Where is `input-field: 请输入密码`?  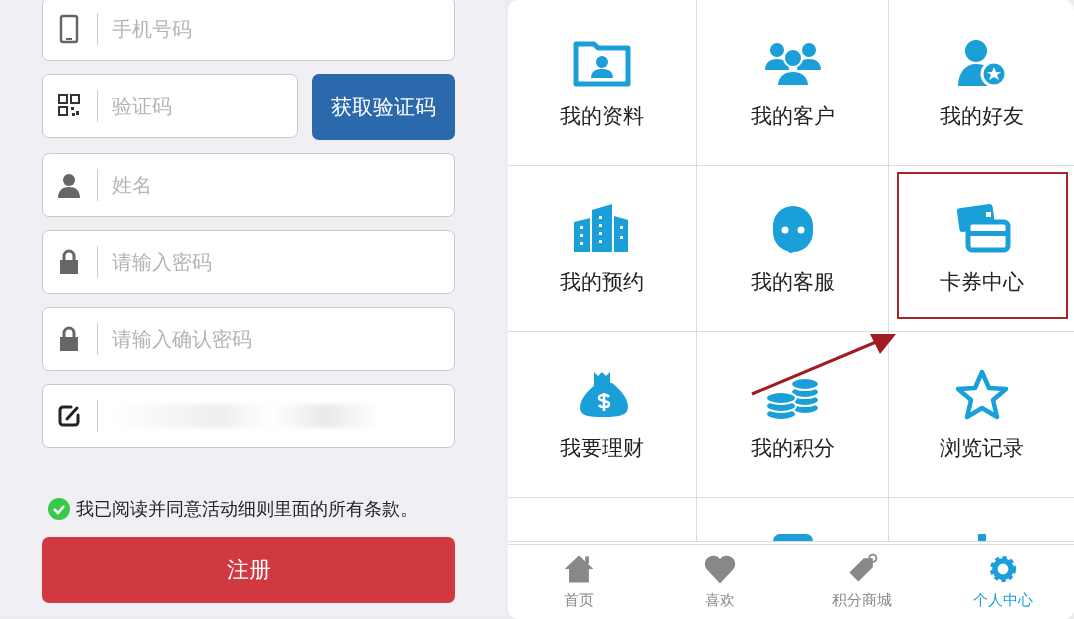 input-field: 请输入密码 is located at coordinates (248, 262).